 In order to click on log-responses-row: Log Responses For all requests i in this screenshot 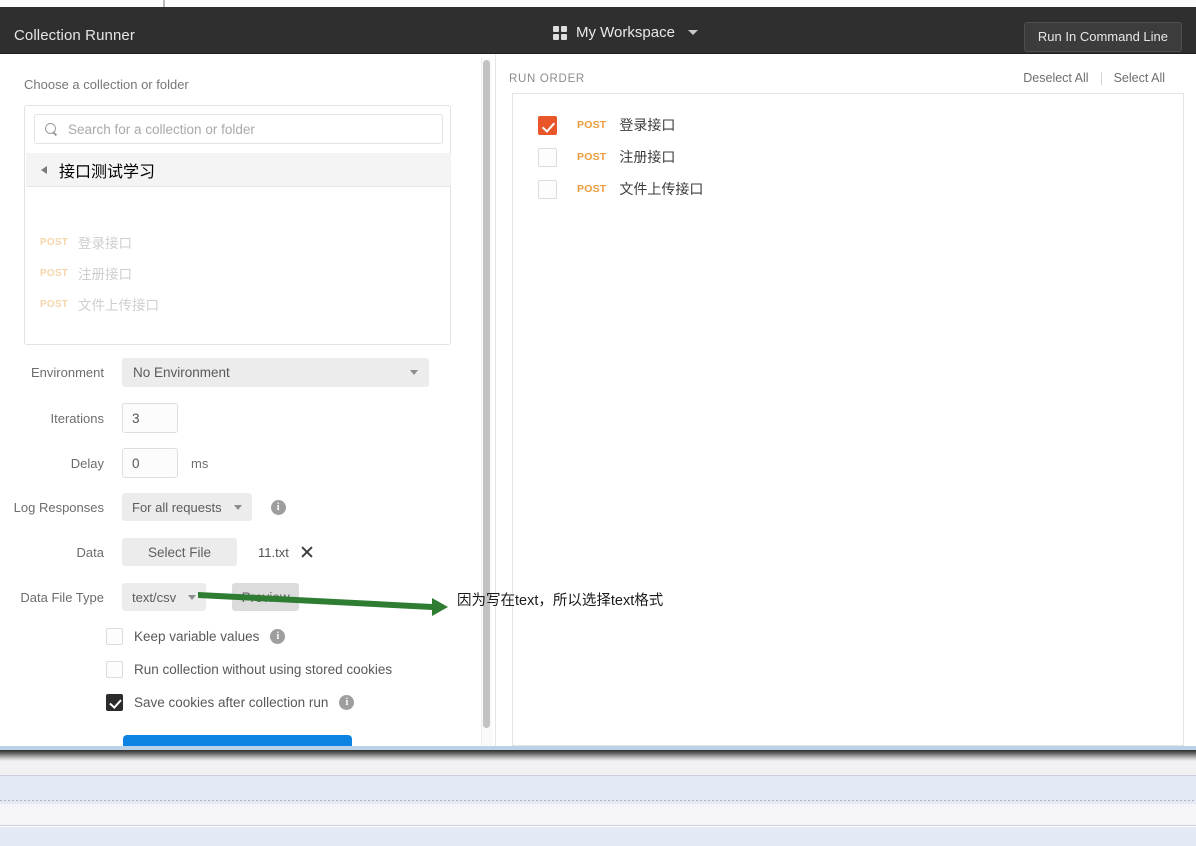, I will do `click(143, 507)`.